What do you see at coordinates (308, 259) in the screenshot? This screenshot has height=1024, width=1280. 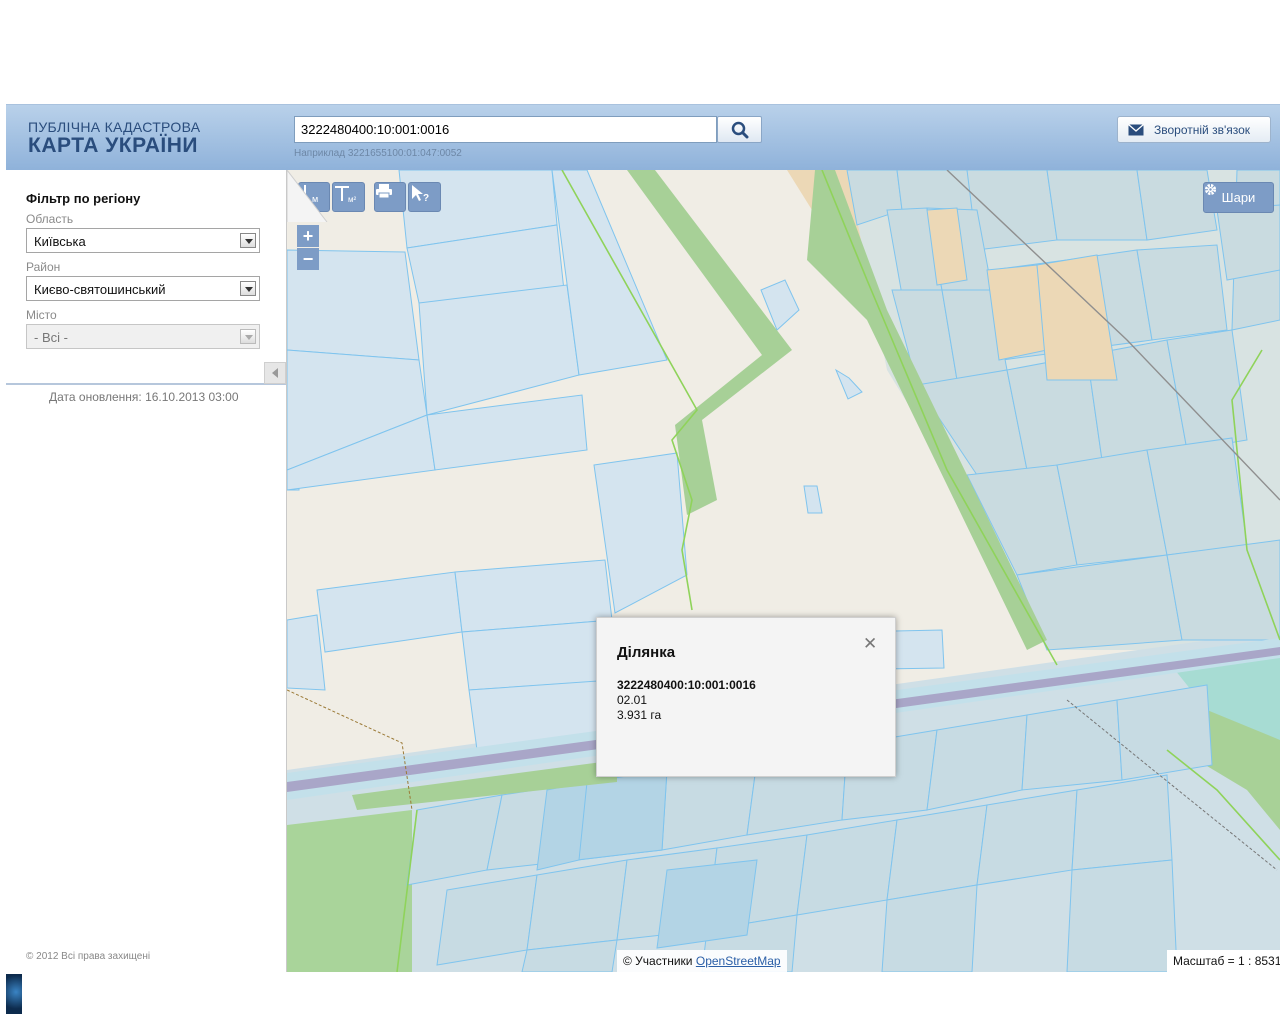 I see `zoom-out-button: −` at bounding box center [308, 259].